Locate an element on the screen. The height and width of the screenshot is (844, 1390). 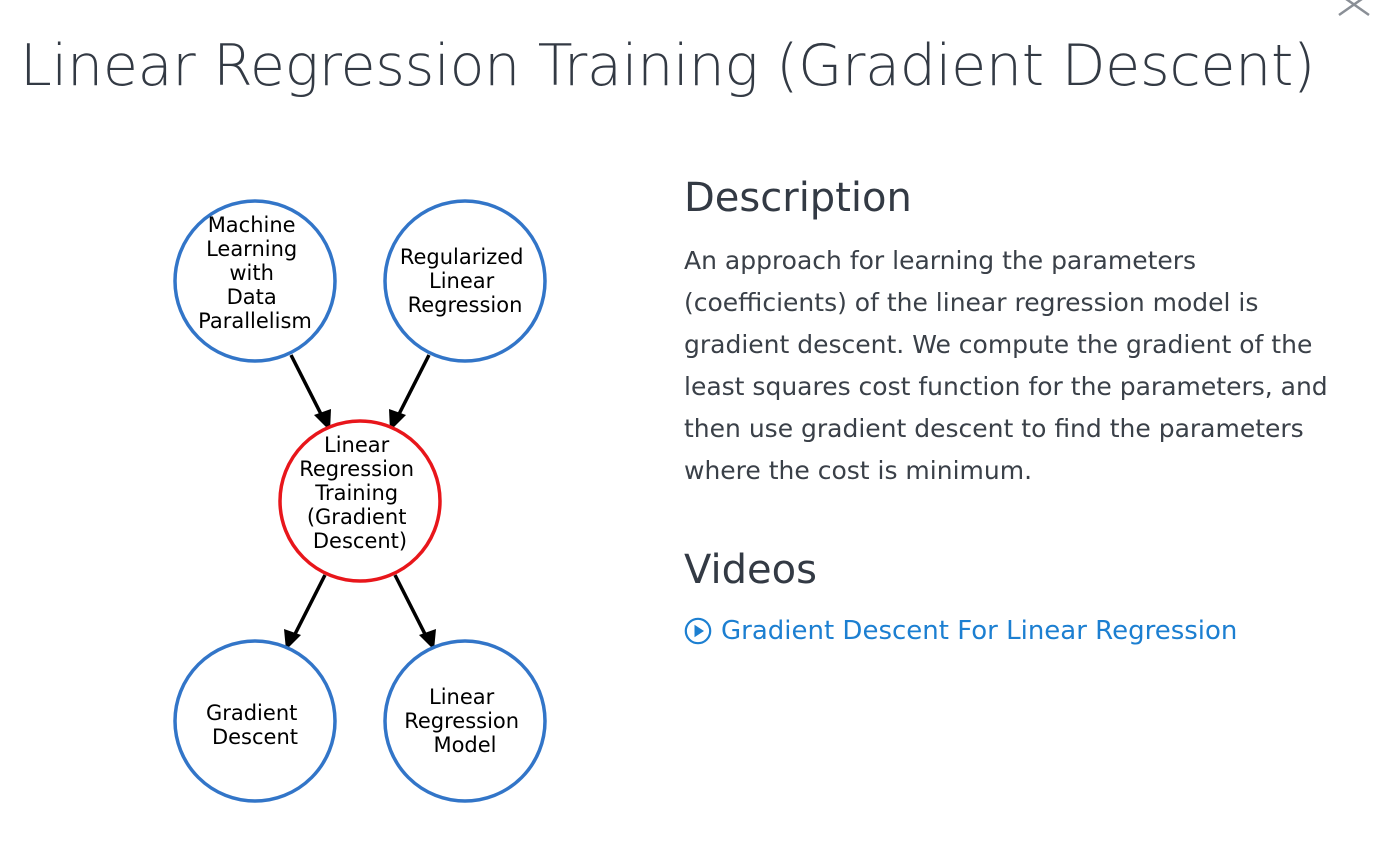
edge-training-to-regression-model is located at coordinates (411, 607).